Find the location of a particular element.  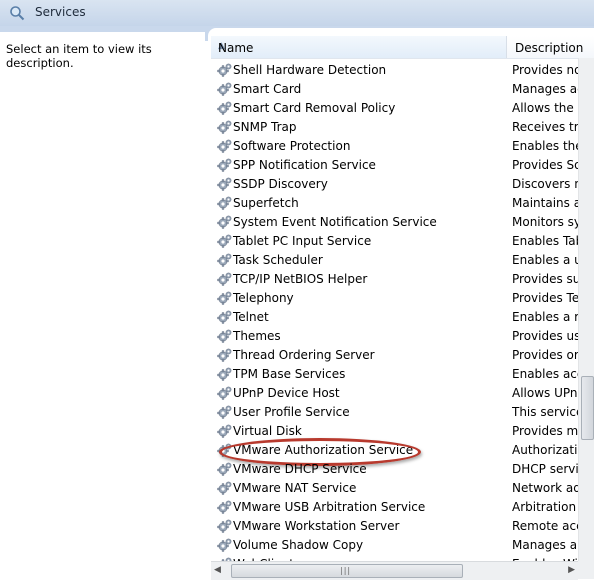

column-description-label: Description is located at coordinates (549, 48).